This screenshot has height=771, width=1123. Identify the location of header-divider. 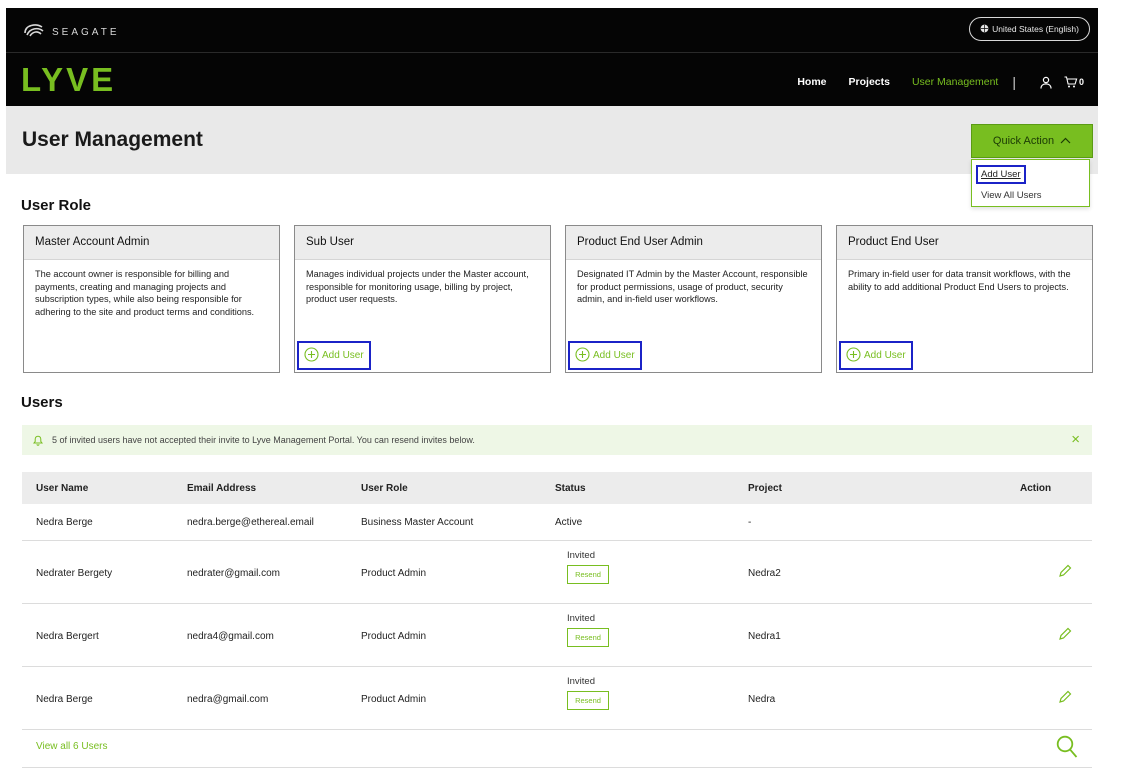
(552, 52).